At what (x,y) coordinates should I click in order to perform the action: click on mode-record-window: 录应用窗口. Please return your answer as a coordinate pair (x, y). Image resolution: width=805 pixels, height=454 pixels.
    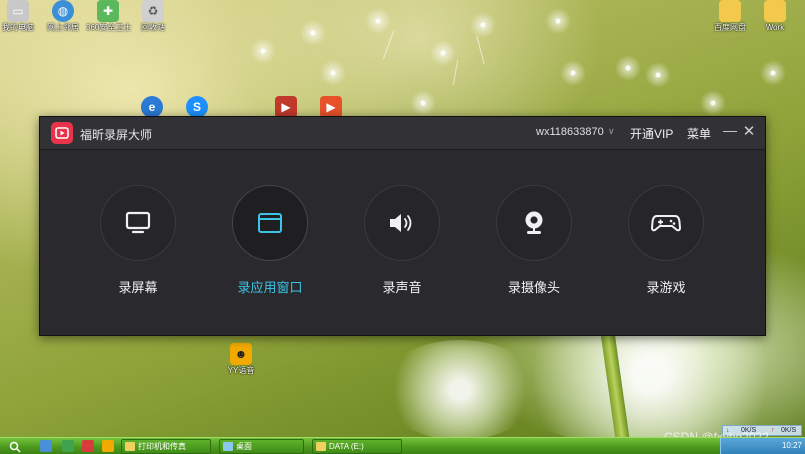
    Looking at the image, I should click on (270, 240).